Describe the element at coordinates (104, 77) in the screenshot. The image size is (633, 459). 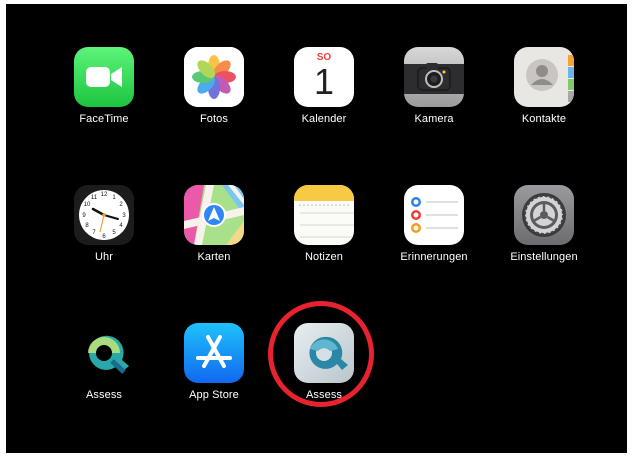
I see `facetime-icon` at that location.